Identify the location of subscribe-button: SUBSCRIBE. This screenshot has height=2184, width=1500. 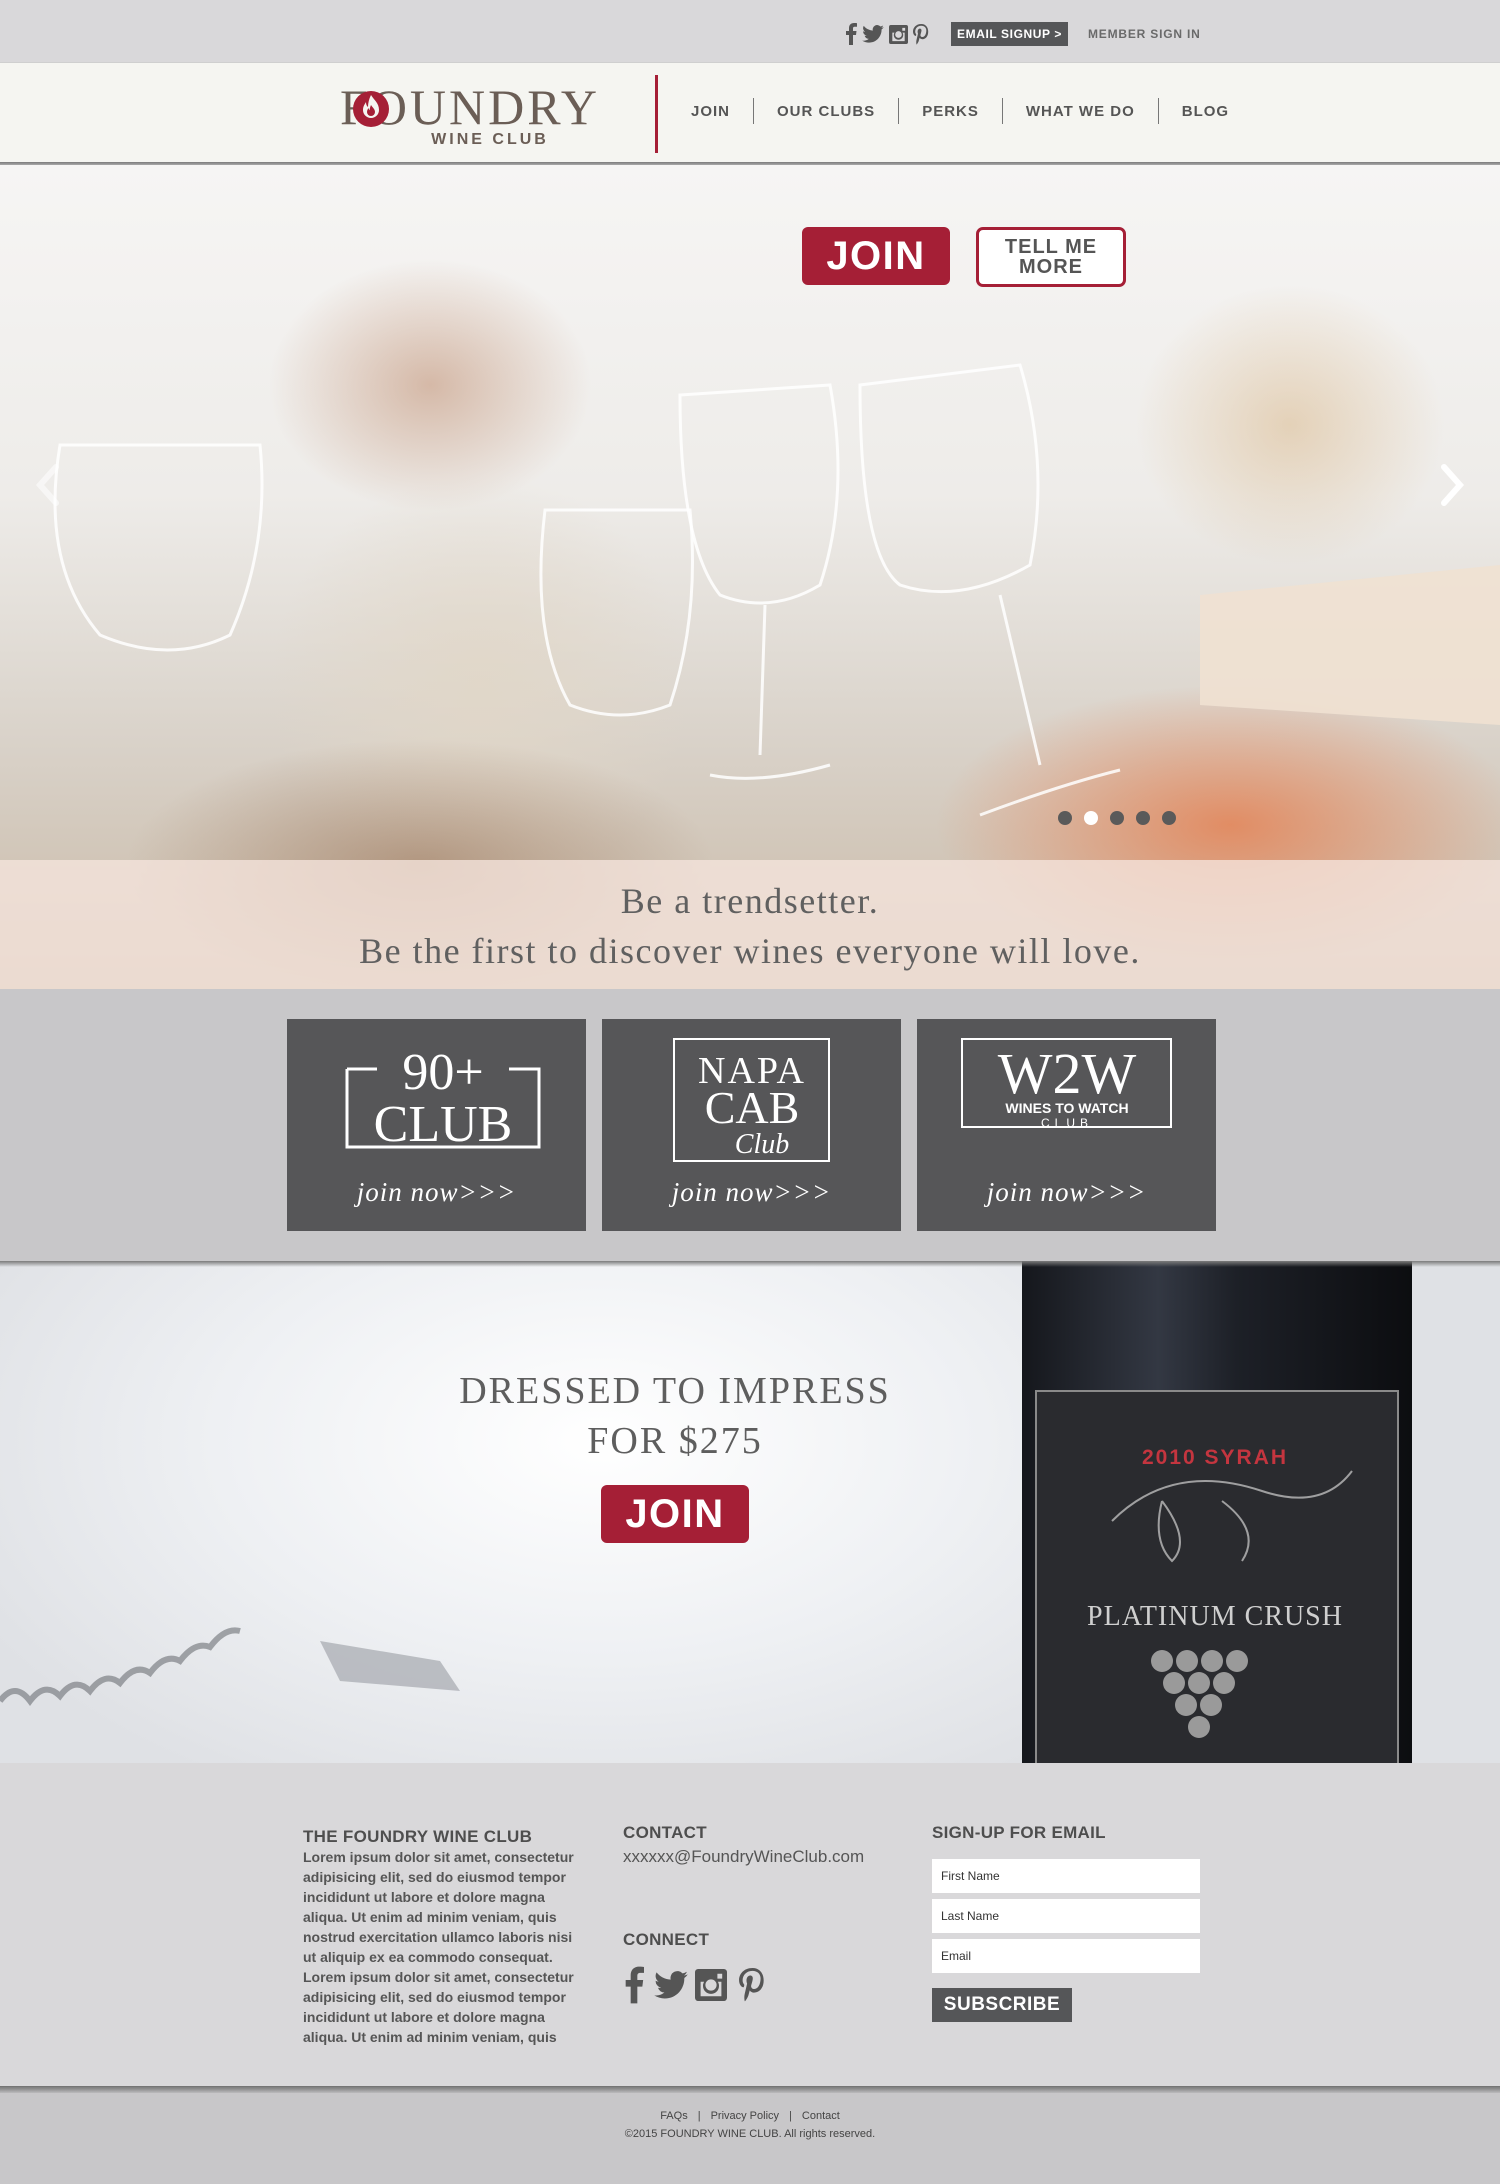
(1002, 2005).